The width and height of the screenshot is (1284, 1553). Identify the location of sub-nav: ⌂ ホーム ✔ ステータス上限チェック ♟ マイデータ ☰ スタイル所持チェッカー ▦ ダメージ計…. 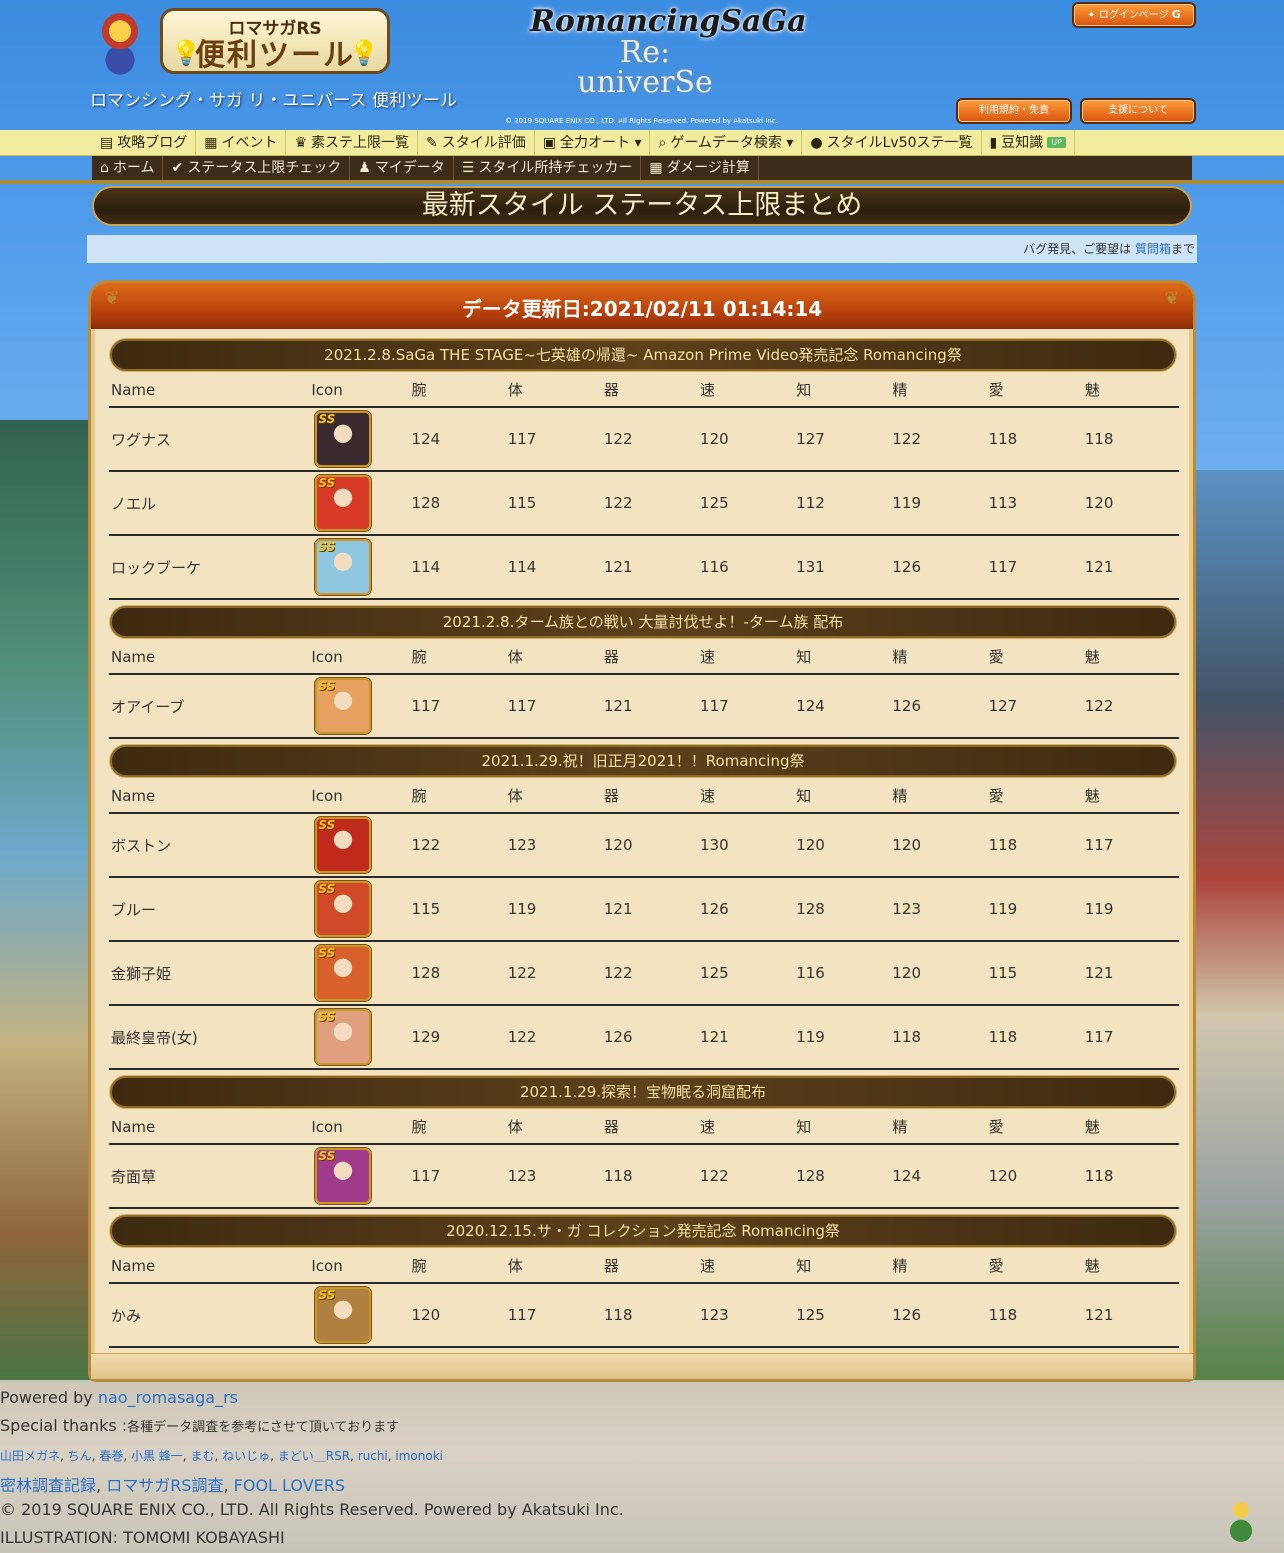
(642, 168).